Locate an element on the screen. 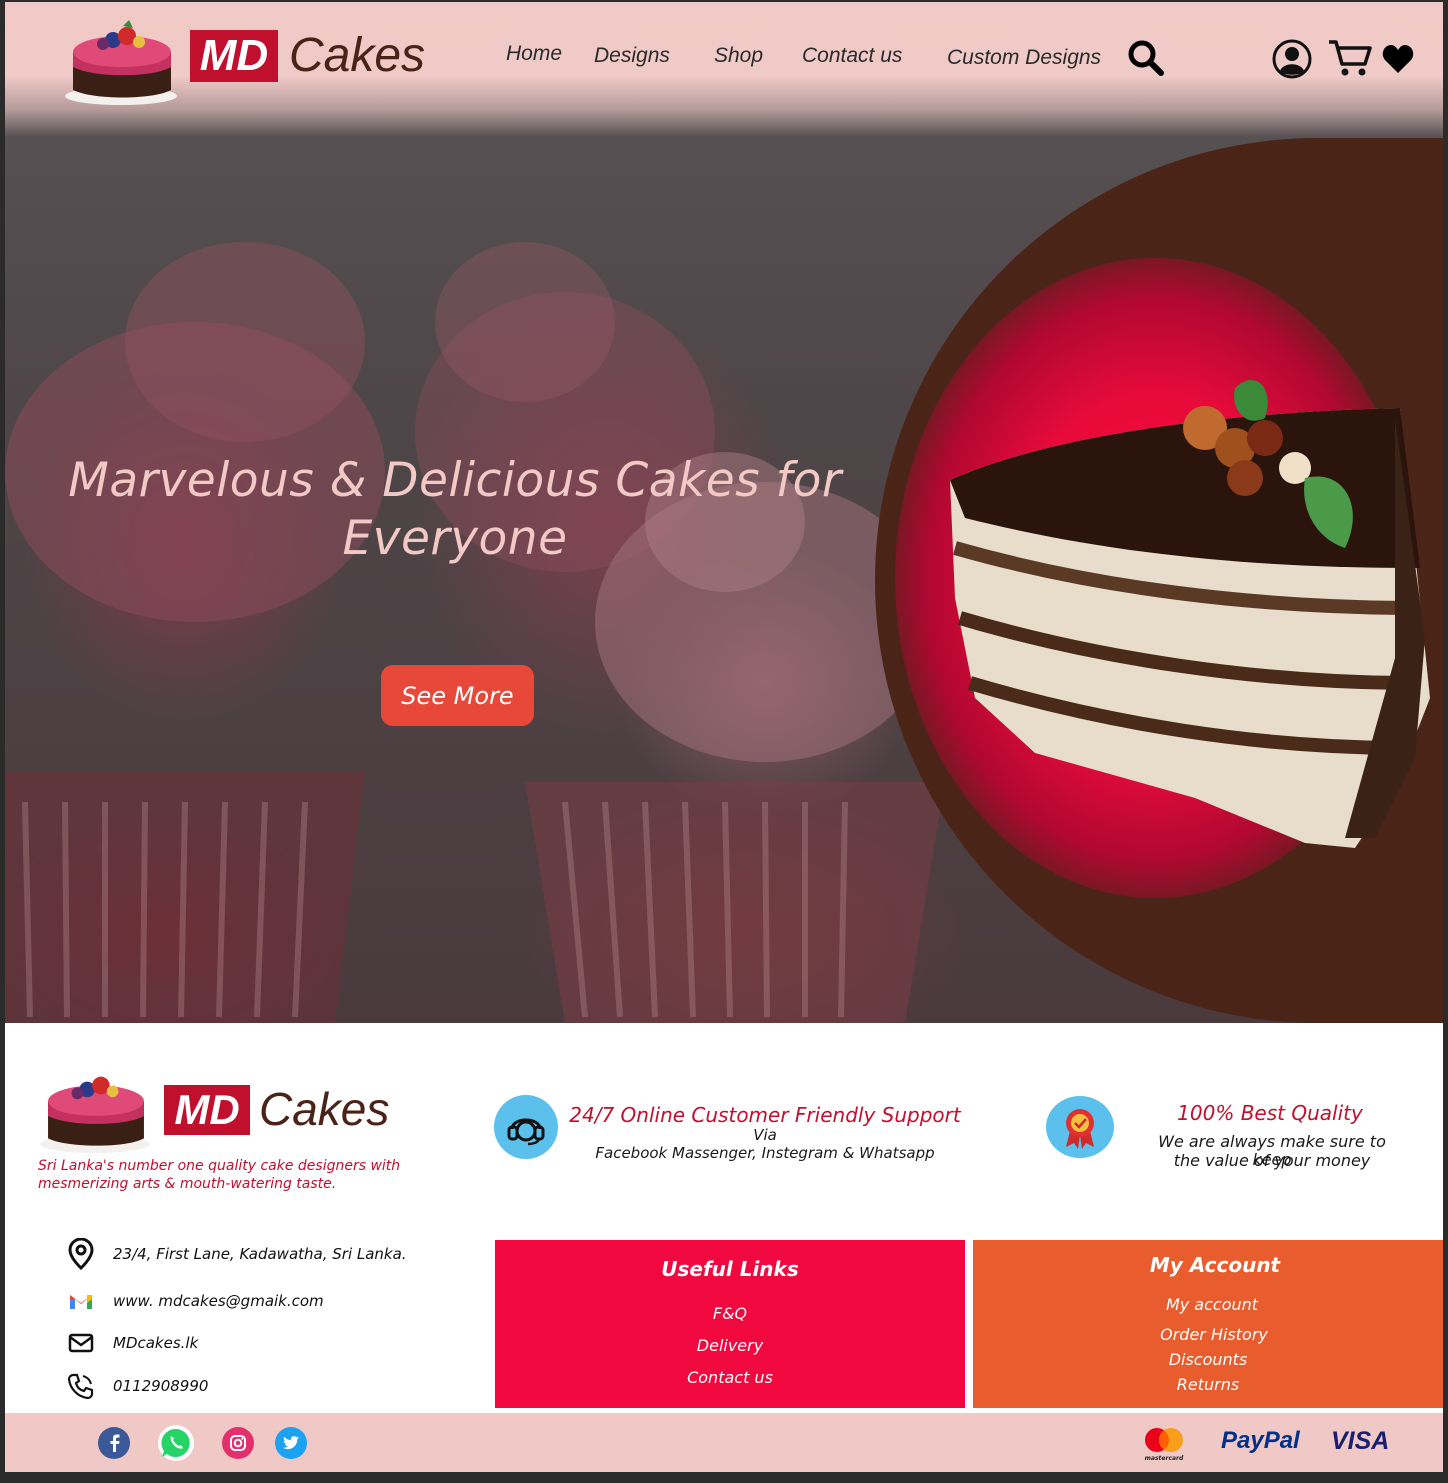  gmail-icon is located at coordinates (81, 1302).